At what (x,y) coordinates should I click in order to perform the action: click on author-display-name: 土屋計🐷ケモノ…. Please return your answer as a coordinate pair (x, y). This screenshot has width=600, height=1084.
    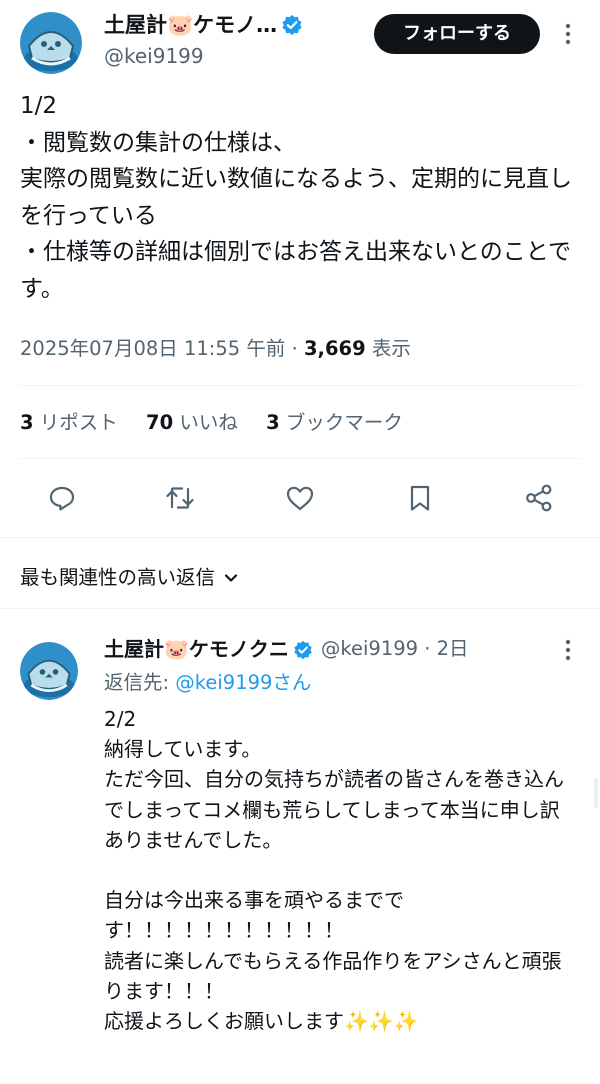
    Looking at the image, I should click on (203, 25).